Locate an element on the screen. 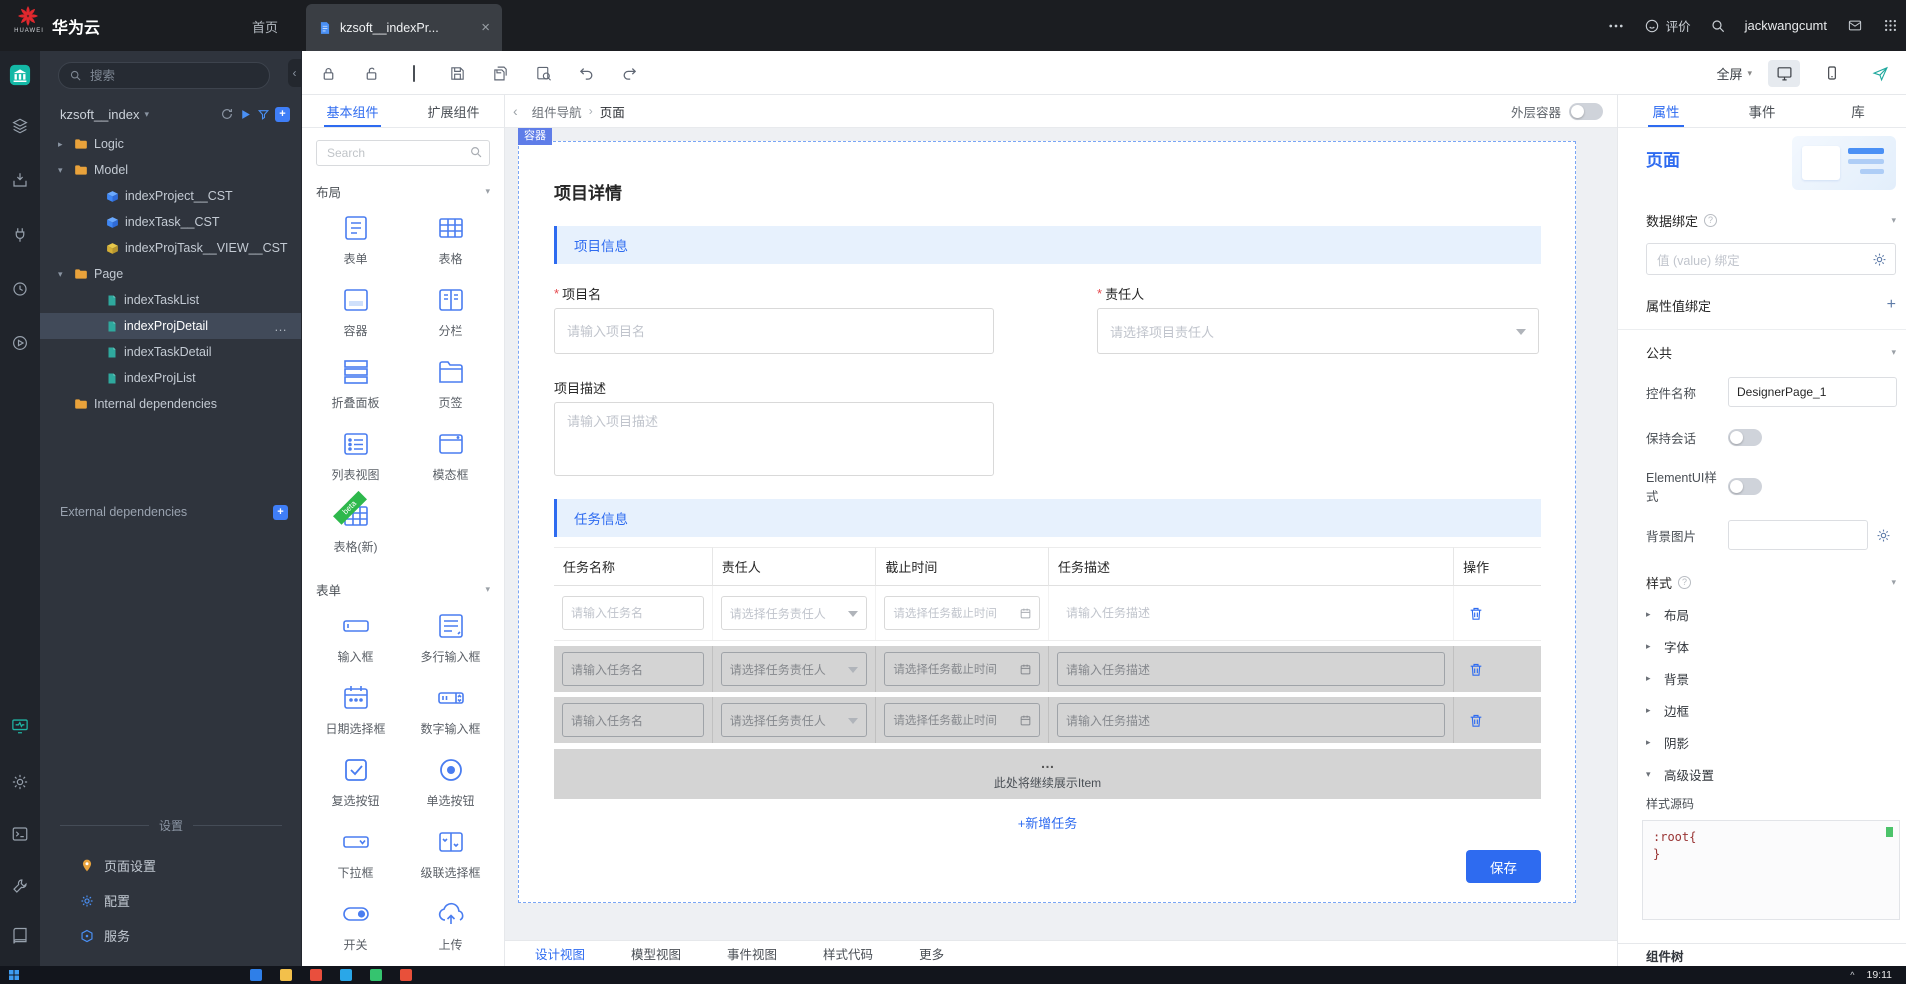 This screenshot has width=1906, height=984. sidebar-item-model: ▾ Model is located at coordinates (170, 170).